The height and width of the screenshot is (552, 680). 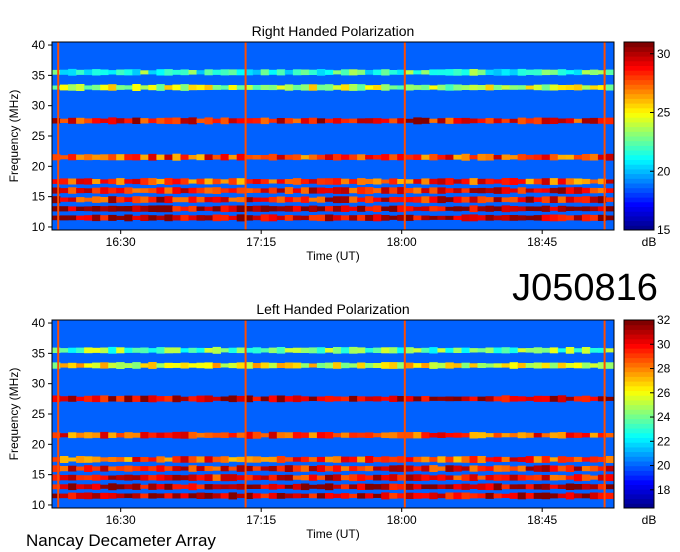 I want to click on spectrogram-band, so click(x=333, y=496).